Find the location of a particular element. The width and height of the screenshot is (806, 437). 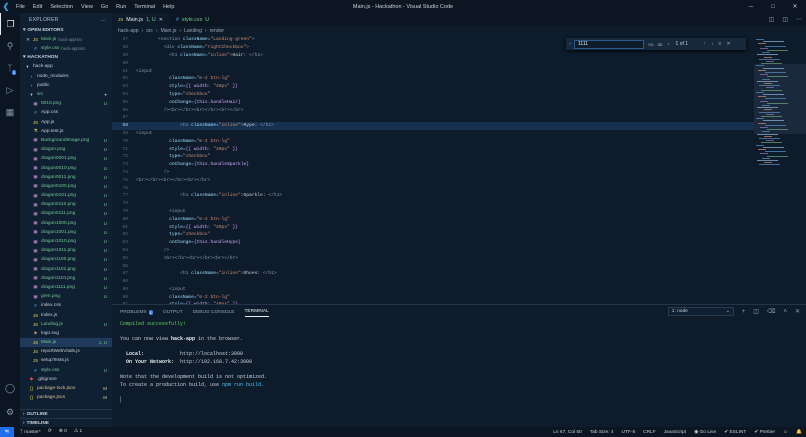

extensions-icon: ▦ is located at coordinates (10, 112).